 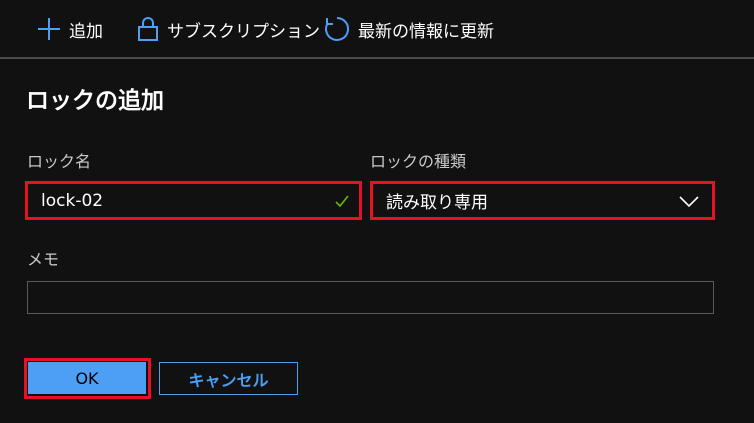 What do you see at coordinates (426, 31) in the screenshot?
I see `refresh-button-label: 最新の情報に更新` at bounding box center [426, 31].